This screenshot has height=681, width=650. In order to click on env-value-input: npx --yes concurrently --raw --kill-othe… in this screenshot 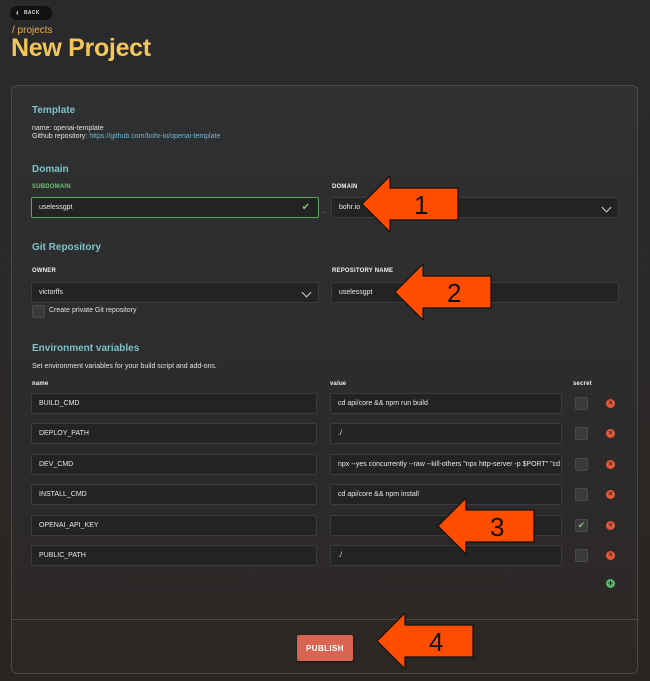, I will do `click(446, 464)`.